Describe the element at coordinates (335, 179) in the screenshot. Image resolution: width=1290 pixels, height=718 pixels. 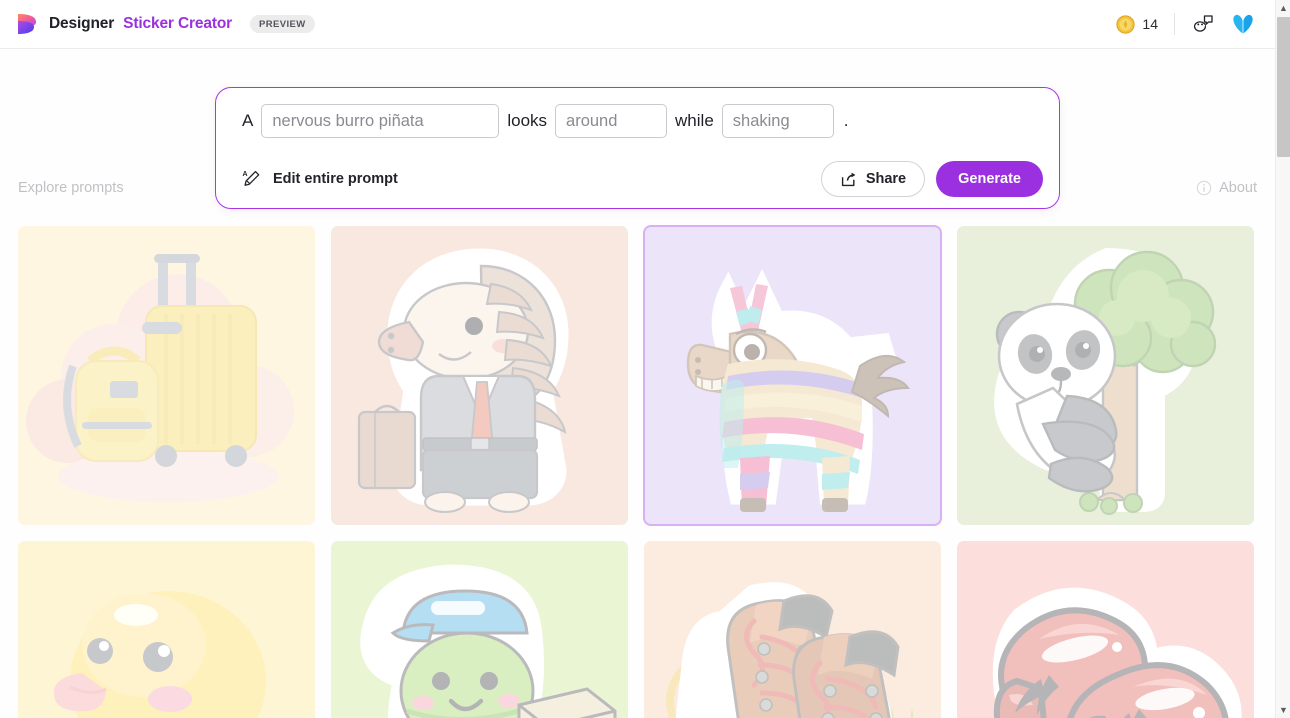
I see `edit-entire-prompt-label: Edit entire prompt` at that location.